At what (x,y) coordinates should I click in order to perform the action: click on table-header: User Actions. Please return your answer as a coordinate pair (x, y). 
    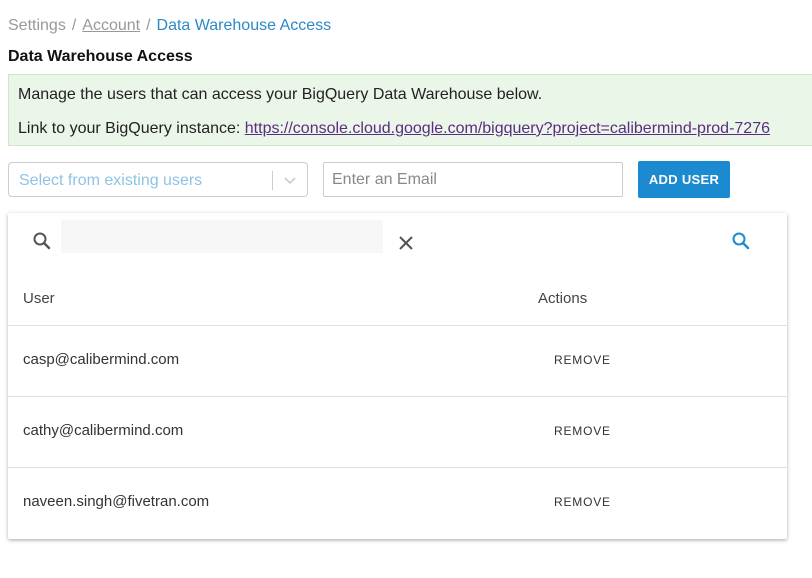
    Looking at the image, I should click on (397, 302).